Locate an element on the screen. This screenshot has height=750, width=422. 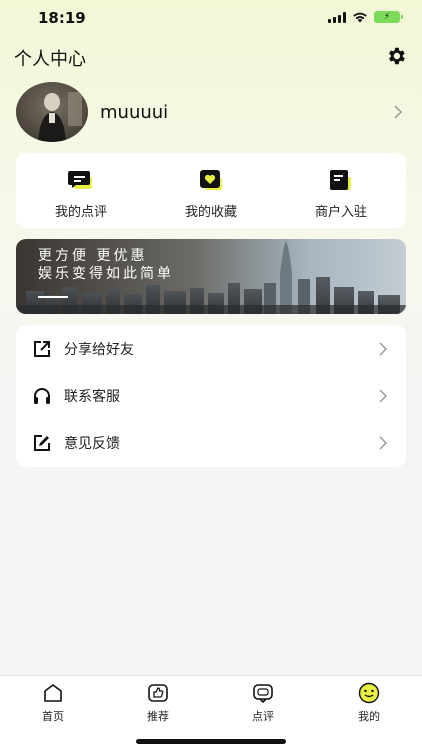
banner-subheadline: 娱乐变得如此简单 is located at coordinates (106, 274).